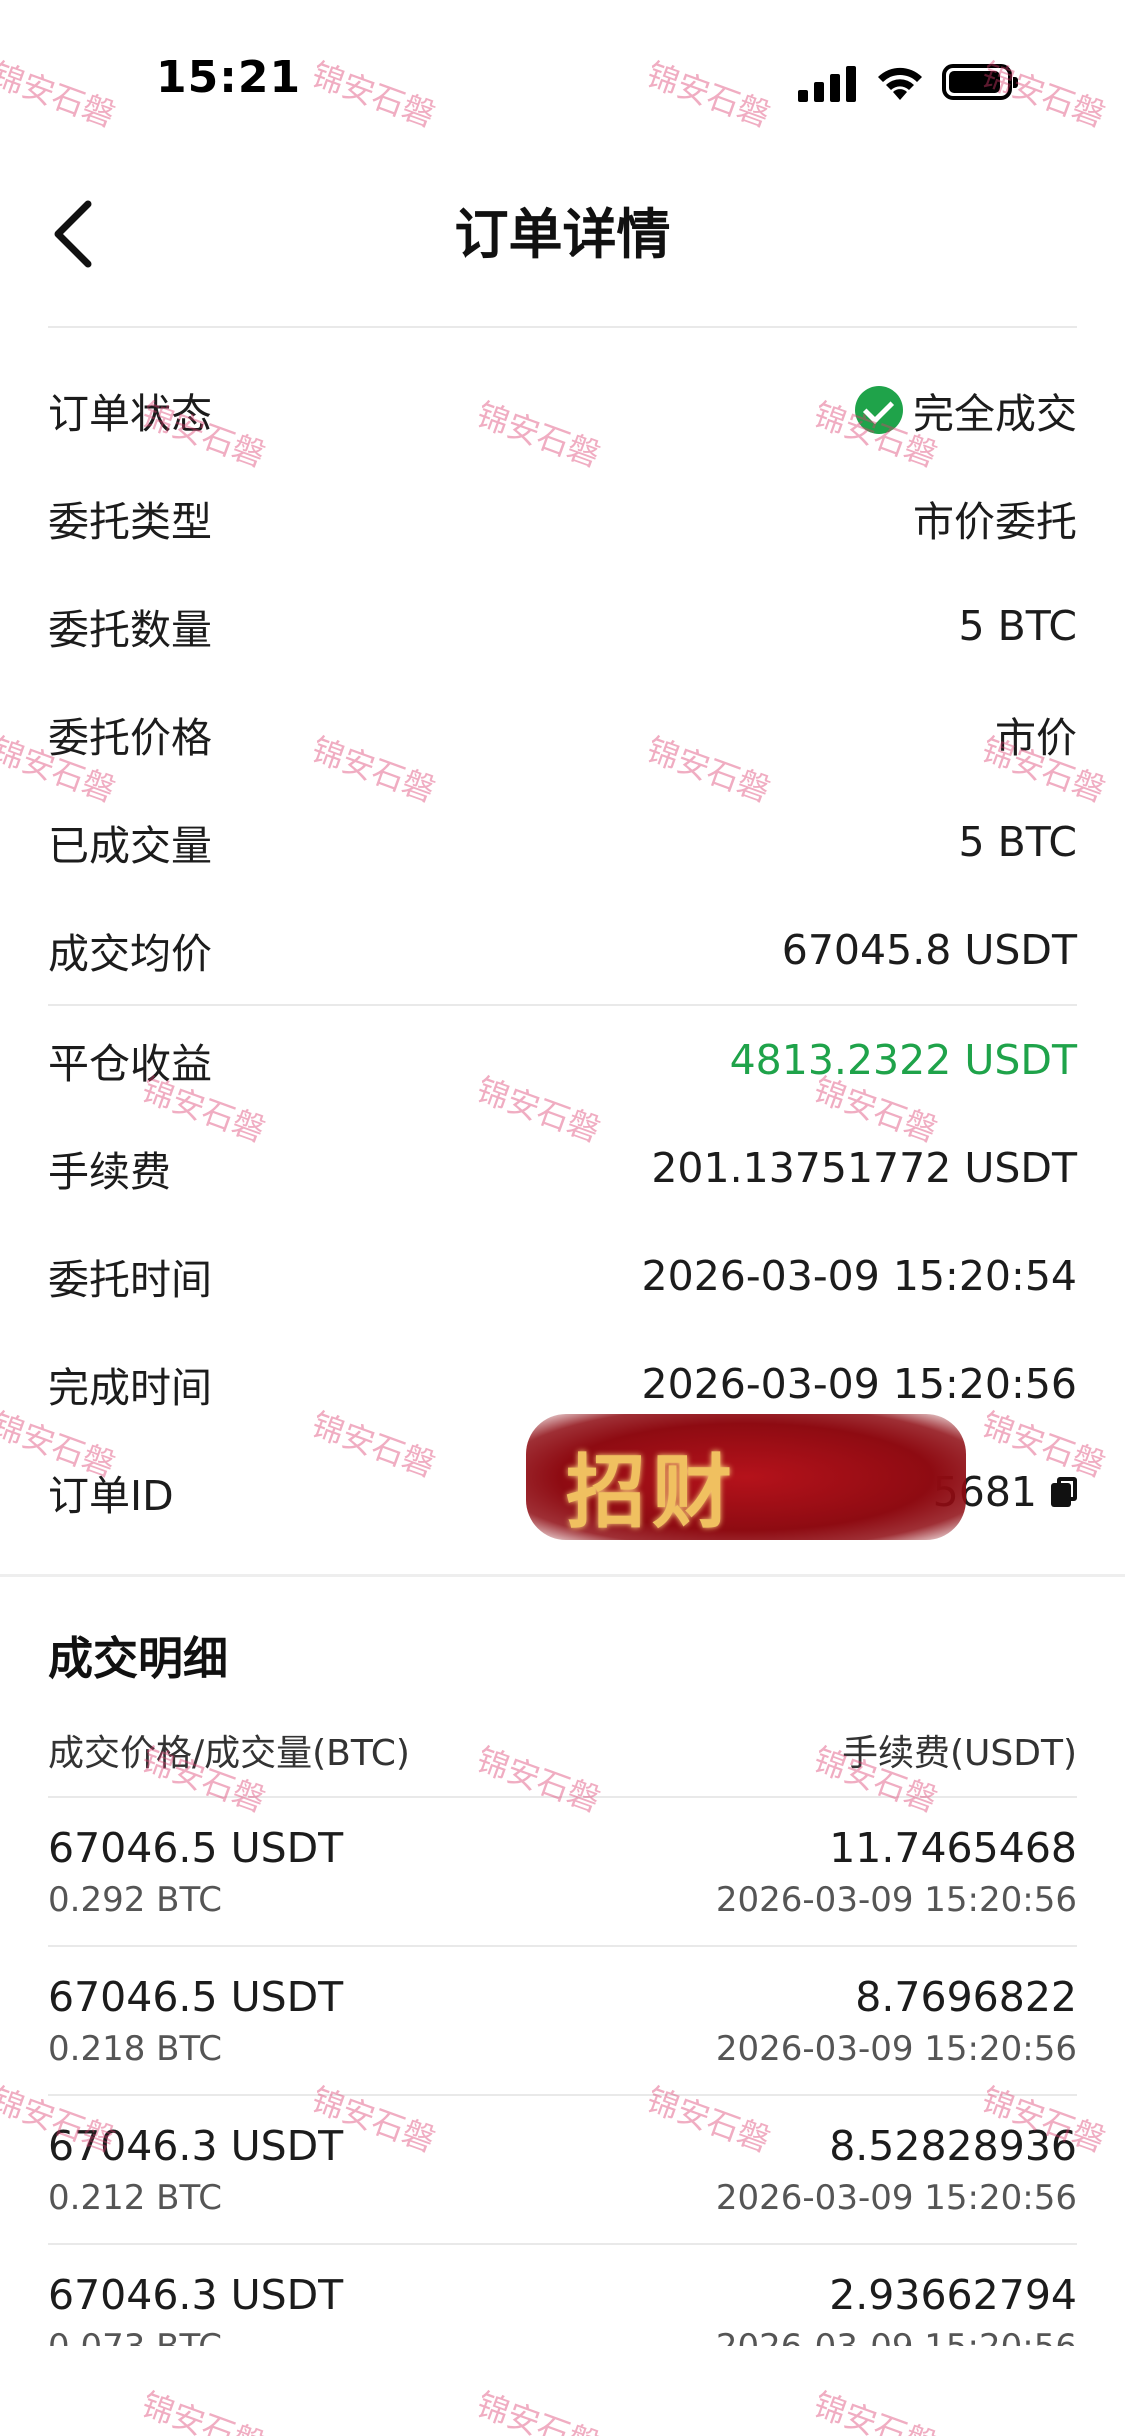  Describe the element at coordinates (562, 1060) in the screenshot. I see `detail-row-close-pnl: 平仓收益 4813.2322 USDT` at that location.